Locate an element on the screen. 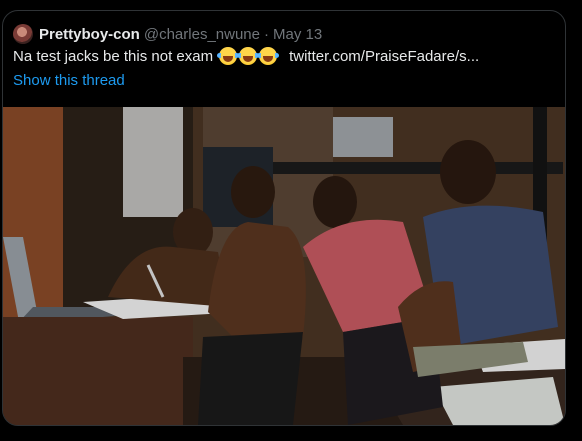 The image size is (582, 441). avatar is located at coordinates (23, 34).